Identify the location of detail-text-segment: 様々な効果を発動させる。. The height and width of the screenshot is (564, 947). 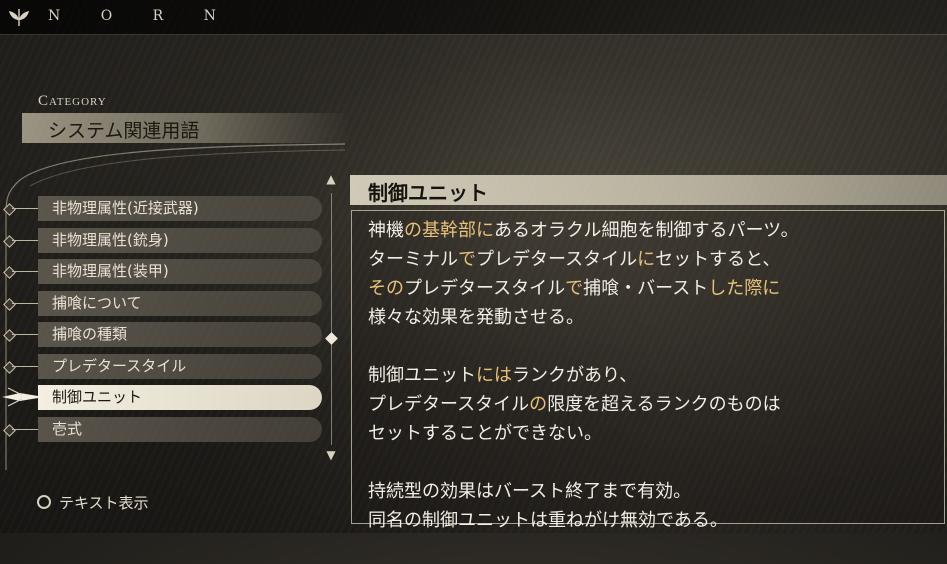
(476, 317).